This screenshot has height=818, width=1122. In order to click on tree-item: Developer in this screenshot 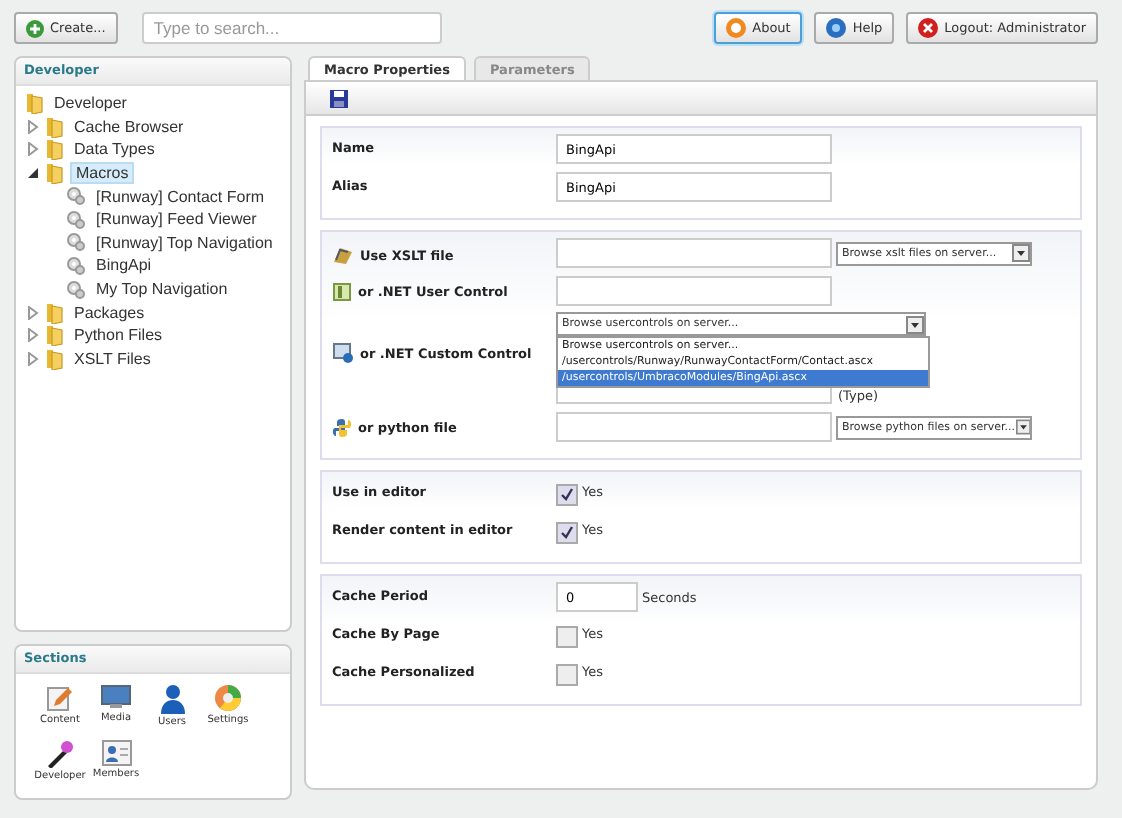, I will do `click(90, 103)`.